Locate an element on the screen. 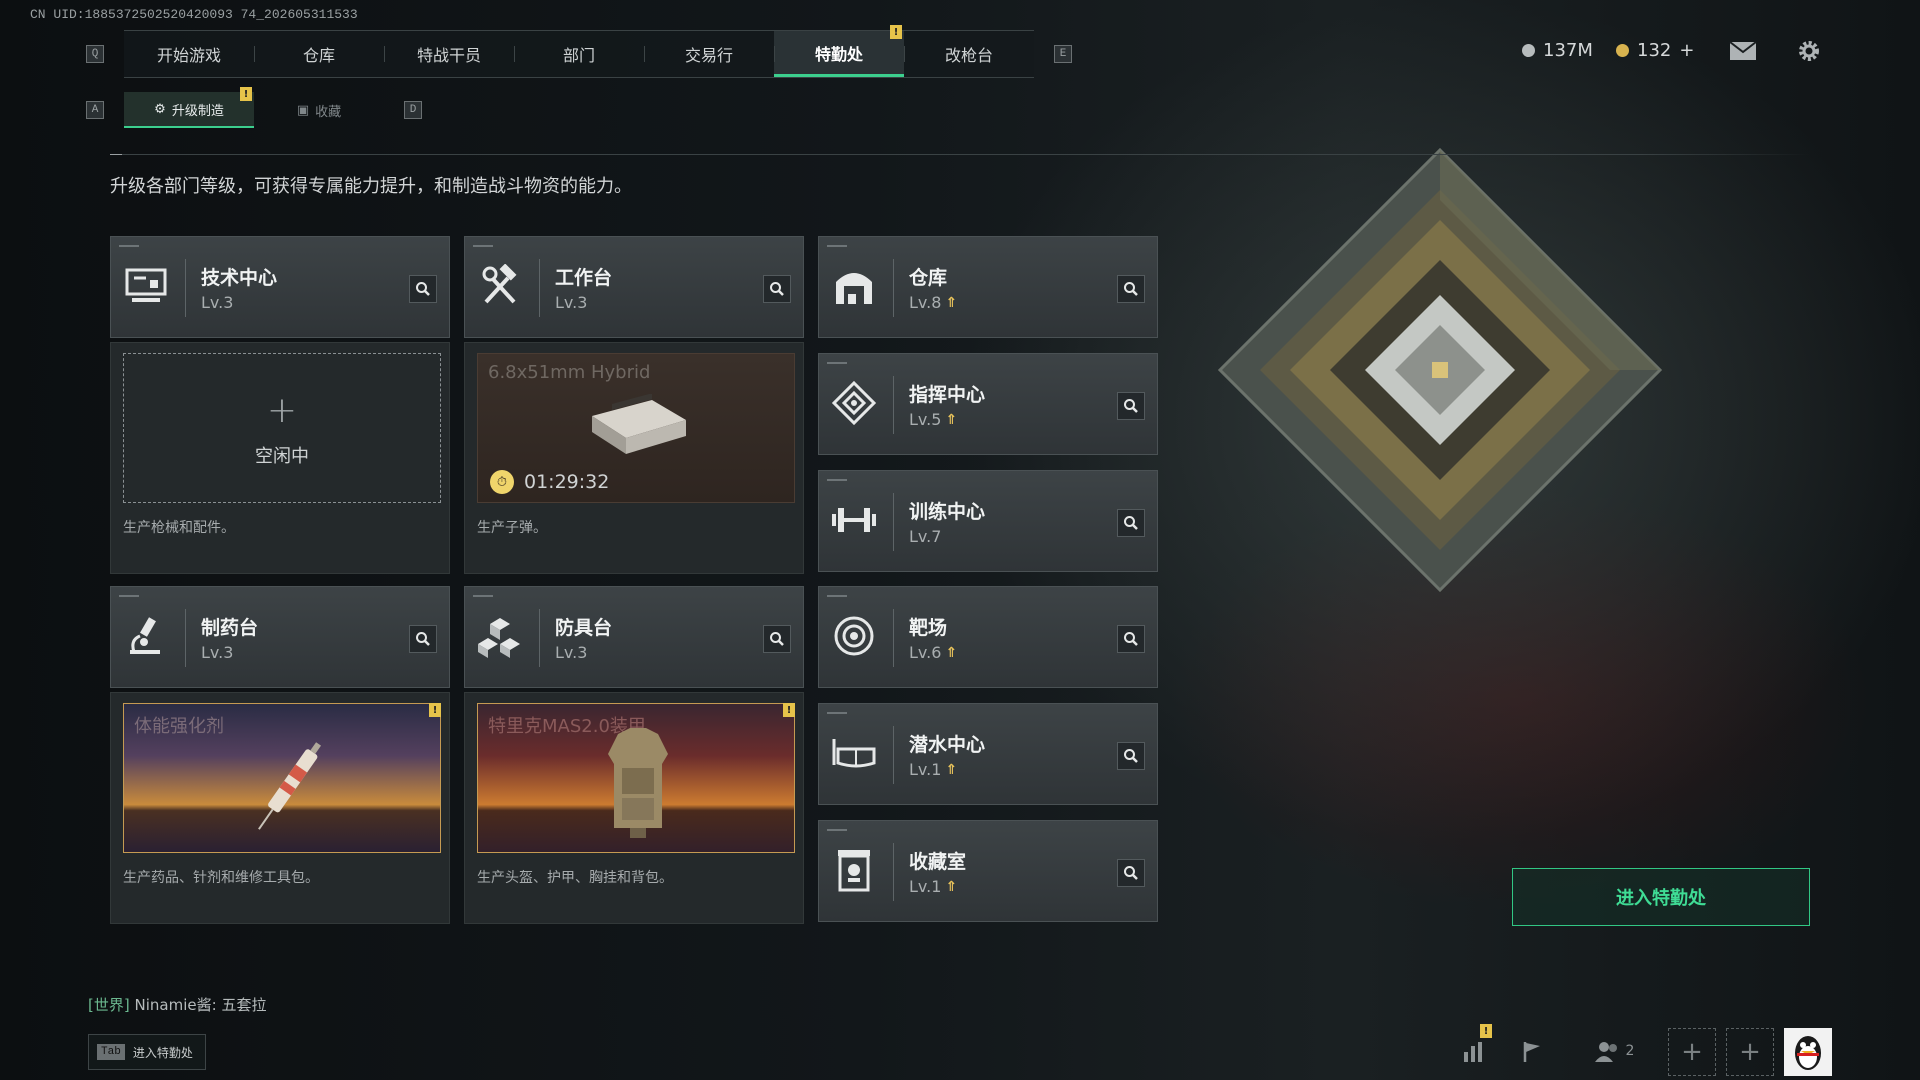 Image resolution: width=1920 pixels, height=1080 pixels. chat-text: 五套拉 is located at coordinates (244, 1005).